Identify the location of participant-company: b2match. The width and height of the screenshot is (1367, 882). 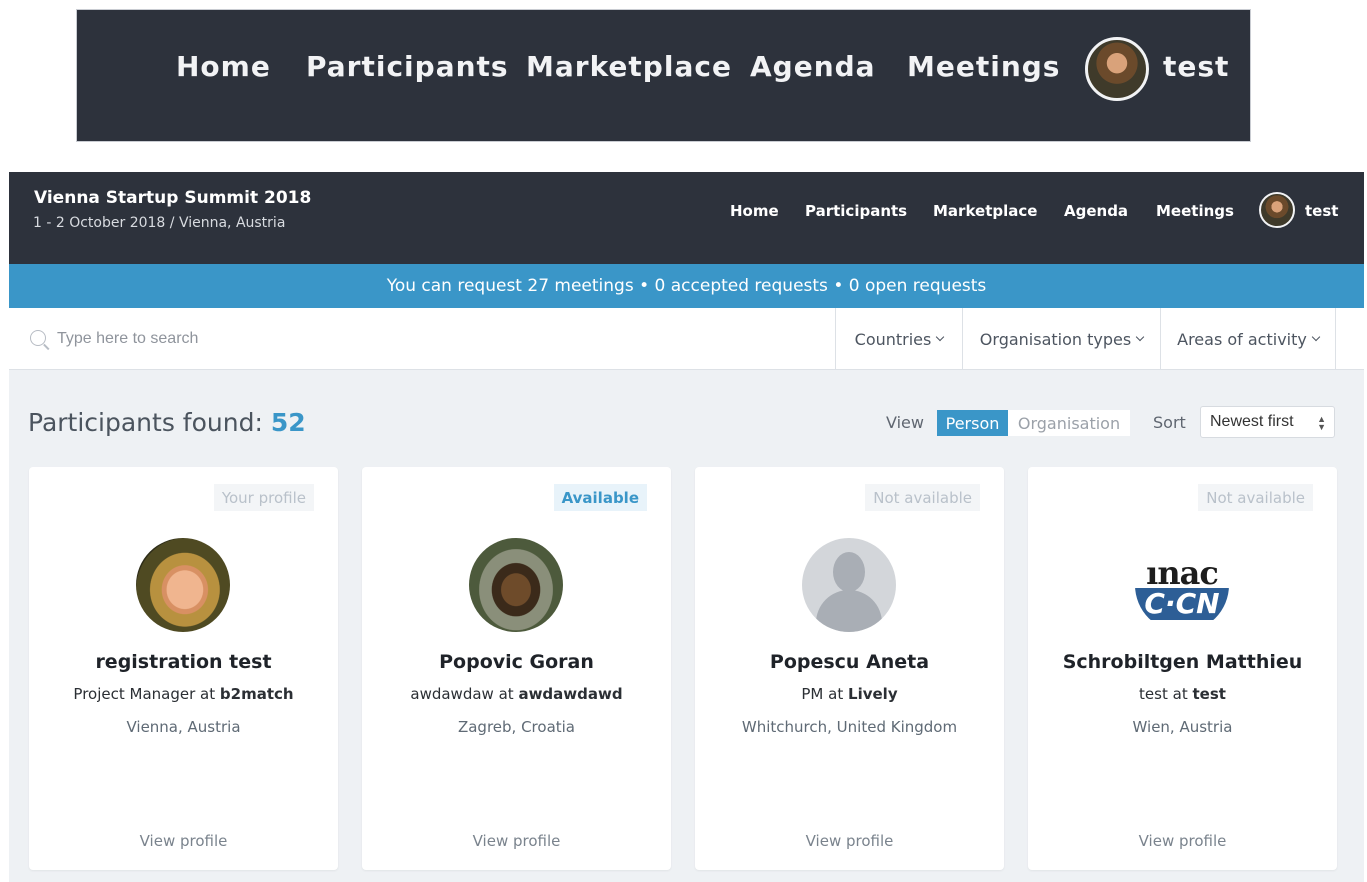
(256, 694).